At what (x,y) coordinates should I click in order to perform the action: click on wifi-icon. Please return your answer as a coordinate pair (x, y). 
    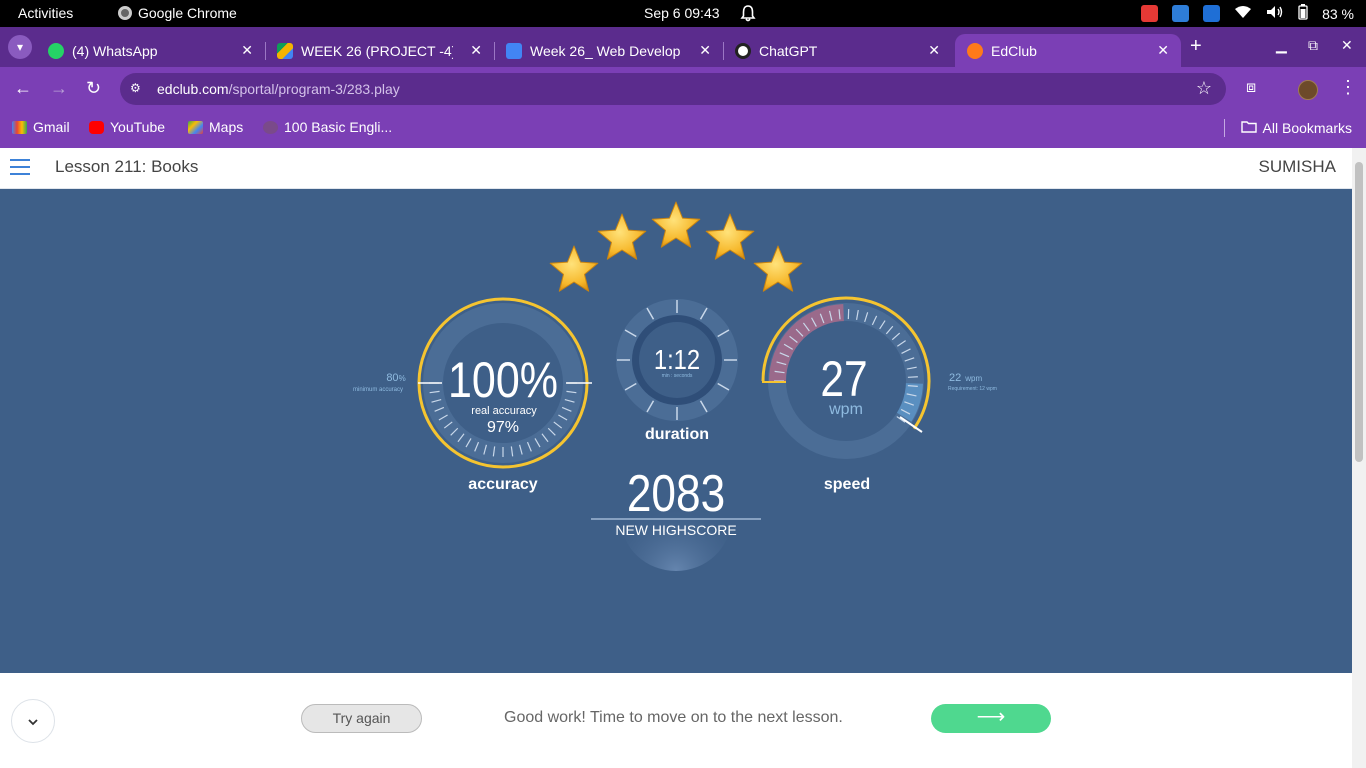
    Looking at the image, I should click on (1243, 13).